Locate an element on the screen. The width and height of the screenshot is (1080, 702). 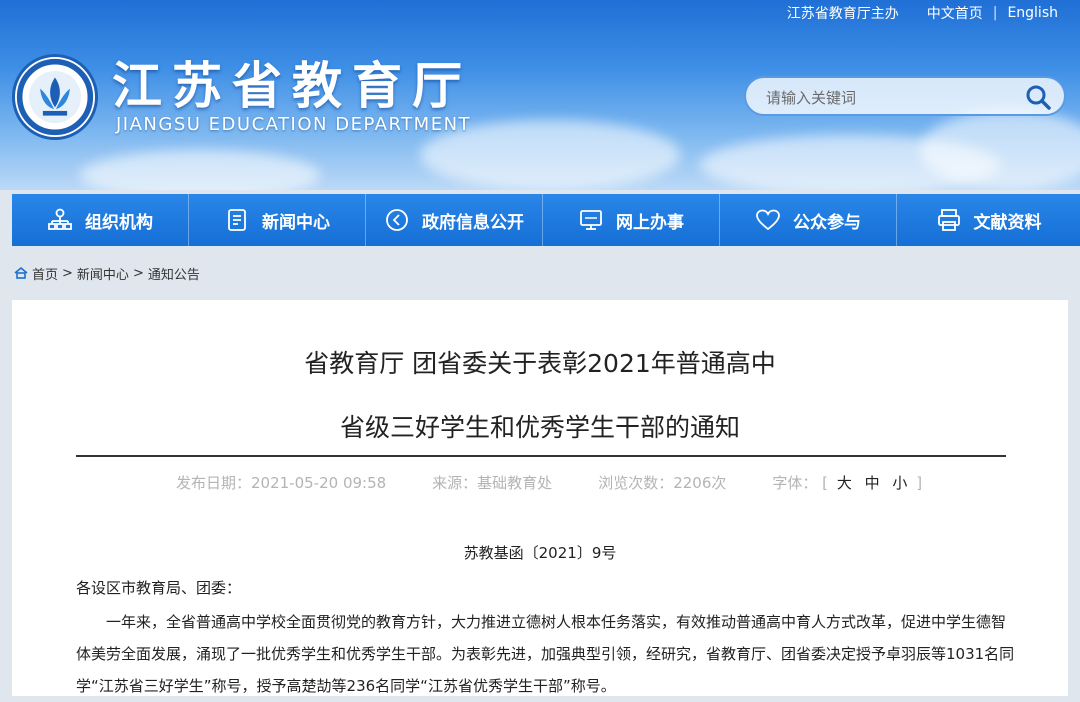
jiangsu-edu-logo-icon is located at coordinates (55, 97).